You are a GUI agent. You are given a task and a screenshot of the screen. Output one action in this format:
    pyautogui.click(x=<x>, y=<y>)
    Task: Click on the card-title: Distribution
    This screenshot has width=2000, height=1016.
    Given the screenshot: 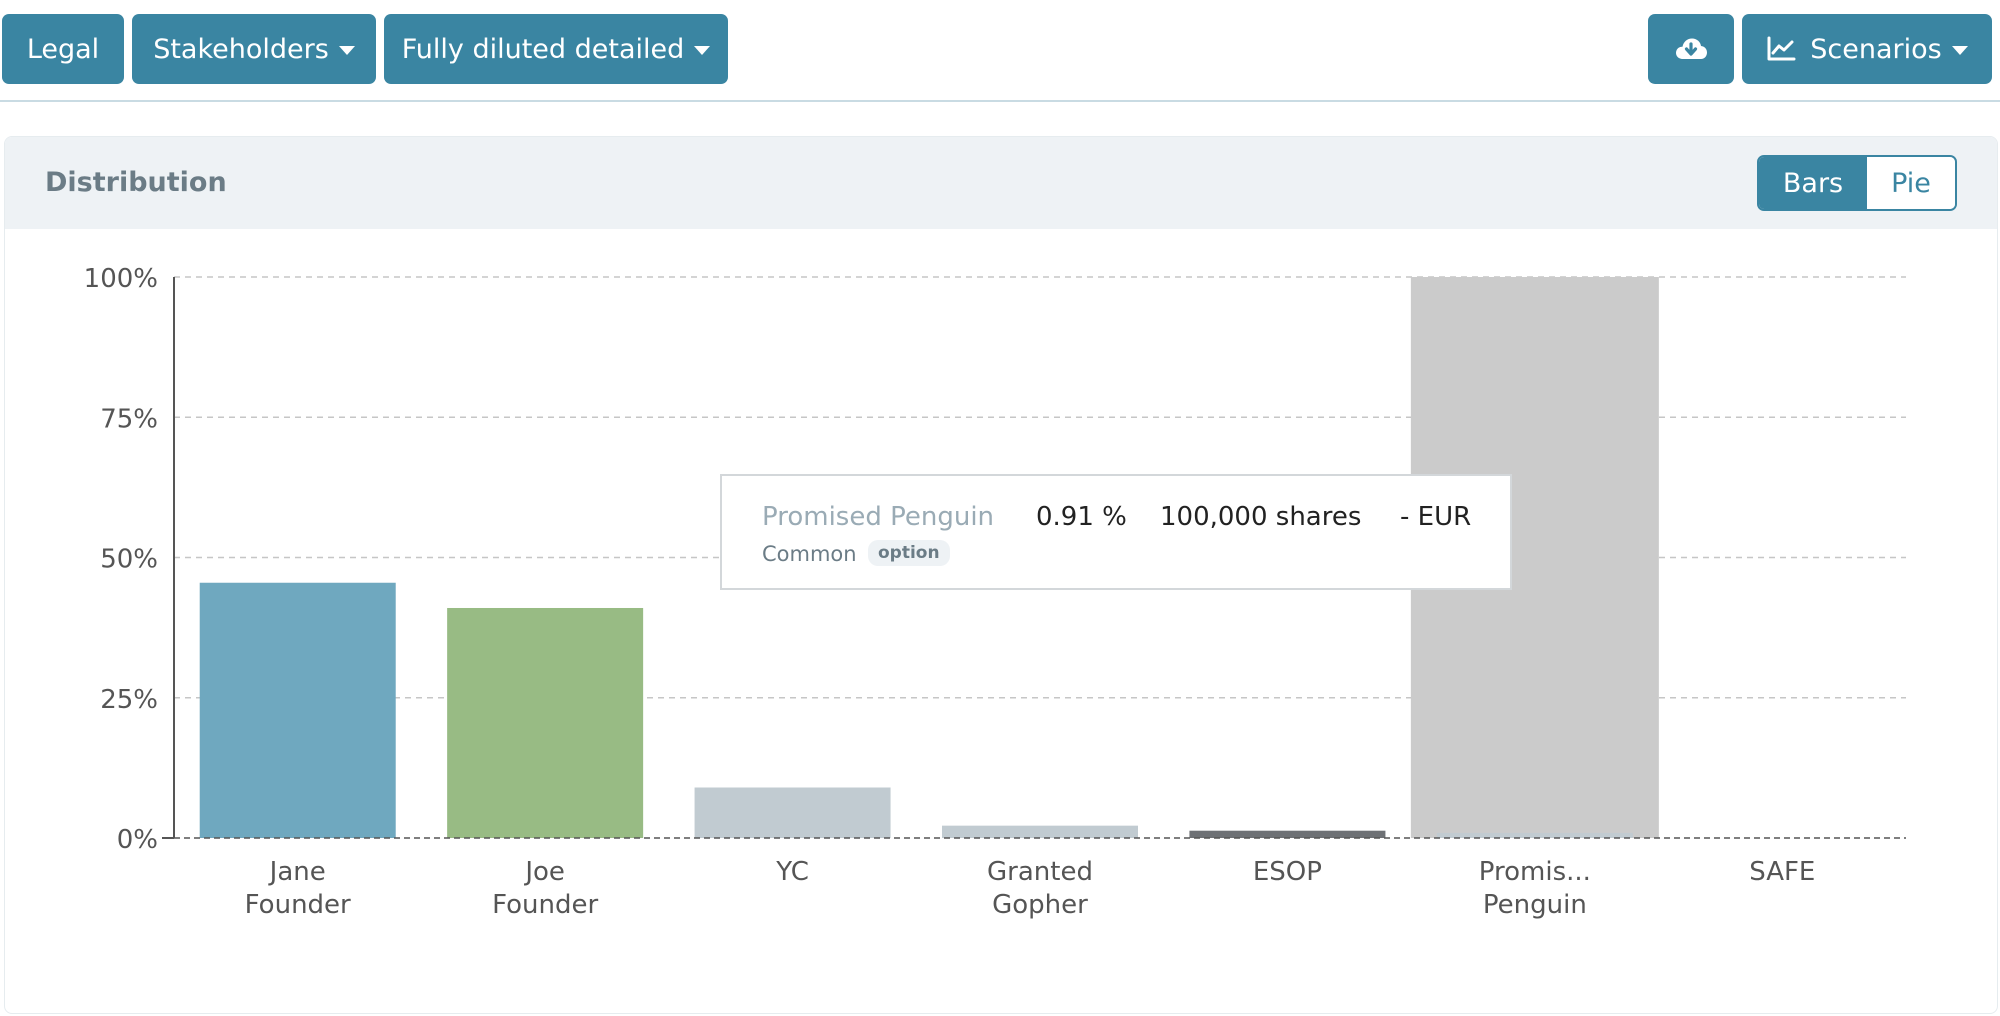 What is the action you would take?
    pyautogui.click(x=136, y=182)
    